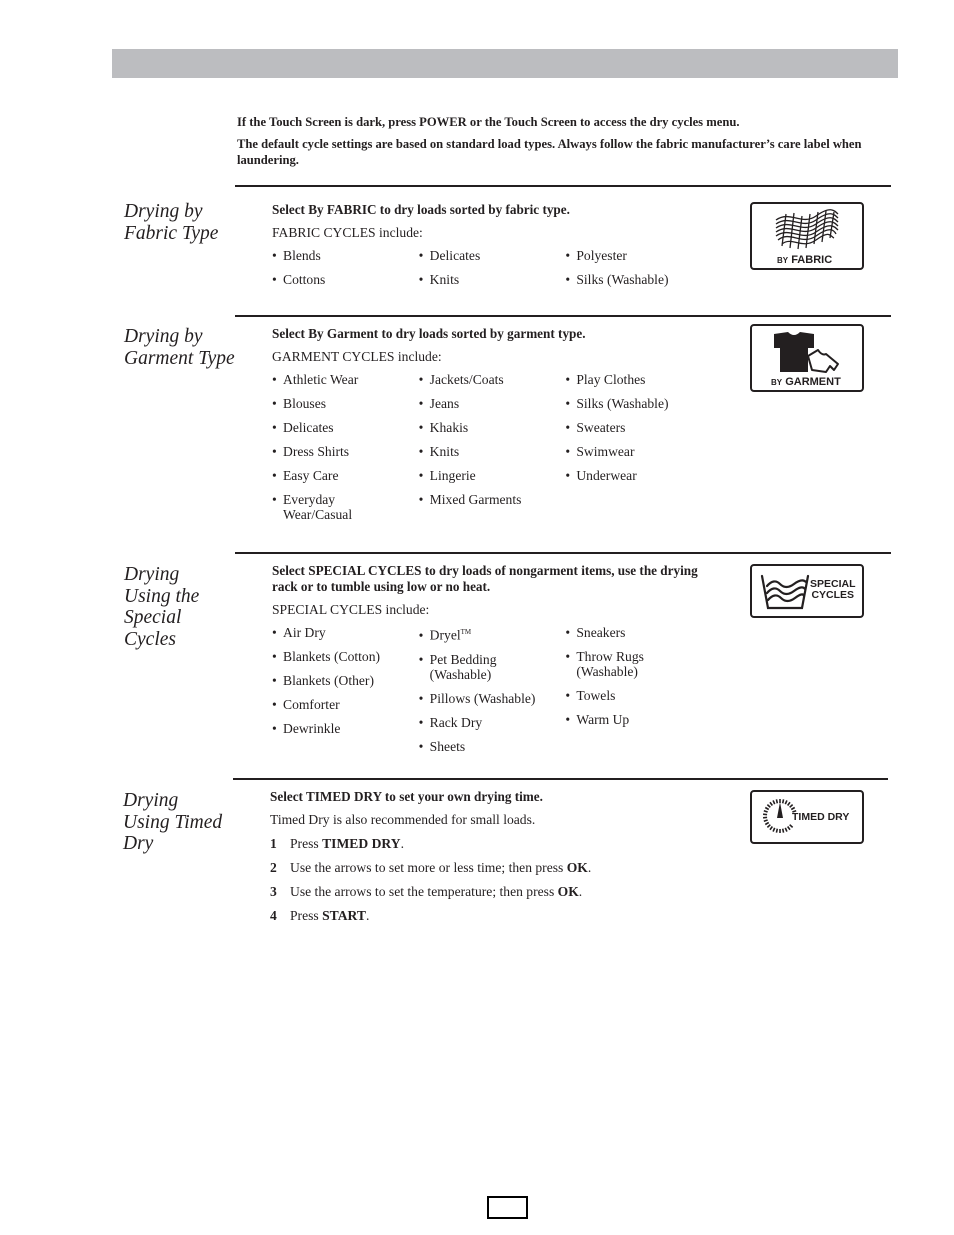  Describe the element at coordinates (337, 843) in the screenshot. I see `step-item: 1 Press TIMED DRY.` at that location.